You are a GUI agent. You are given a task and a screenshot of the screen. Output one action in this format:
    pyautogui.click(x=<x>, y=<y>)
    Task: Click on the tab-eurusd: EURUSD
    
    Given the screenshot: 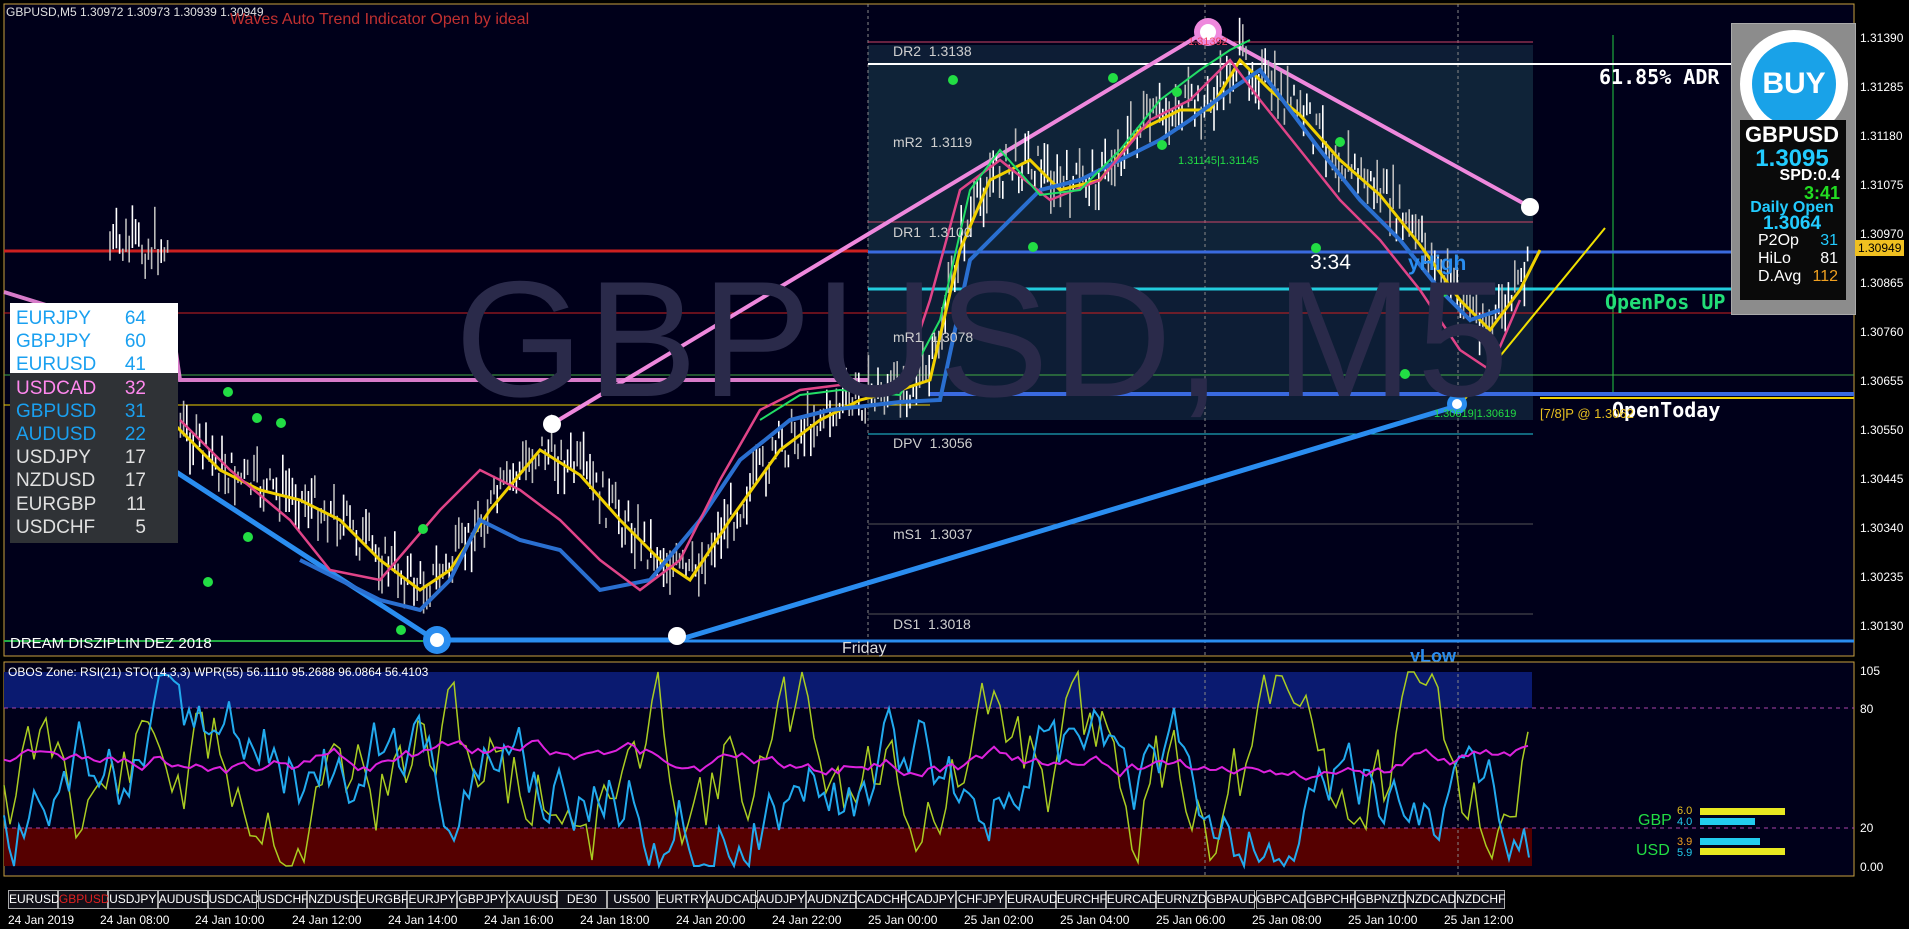 What is the action you would take?
    pyautogui.click(x=34, y=899)
    